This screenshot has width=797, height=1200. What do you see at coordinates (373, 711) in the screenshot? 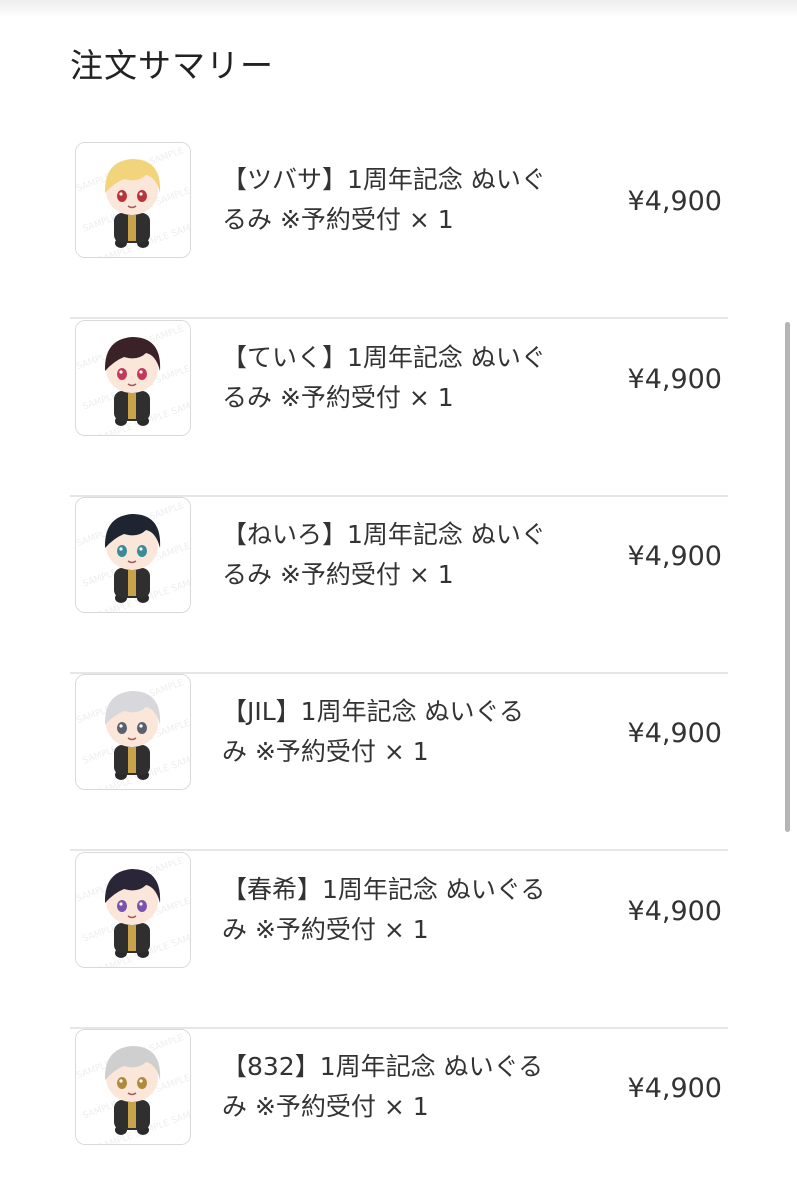
I see `product-name-line1: 【JIL】1周年記念 ぬいぐる` at bounding box center [373, 711].